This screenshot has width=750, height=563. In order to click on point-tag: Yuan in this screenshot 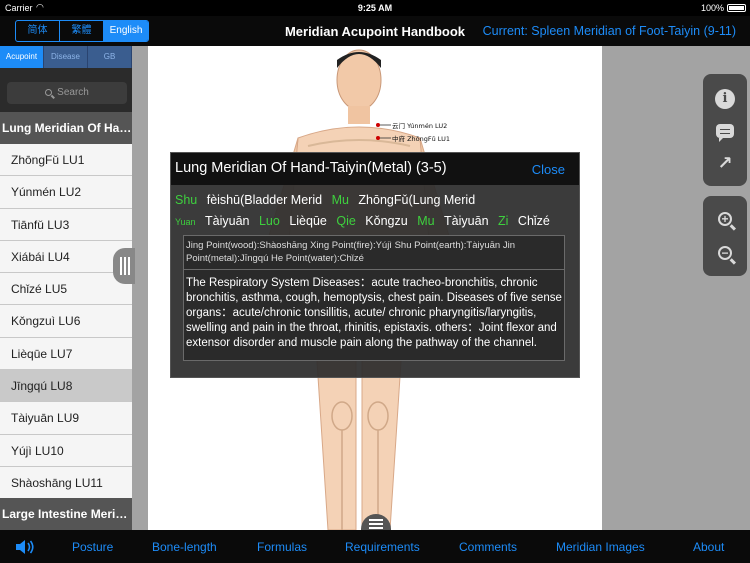, I will do `click(185, 222)`.